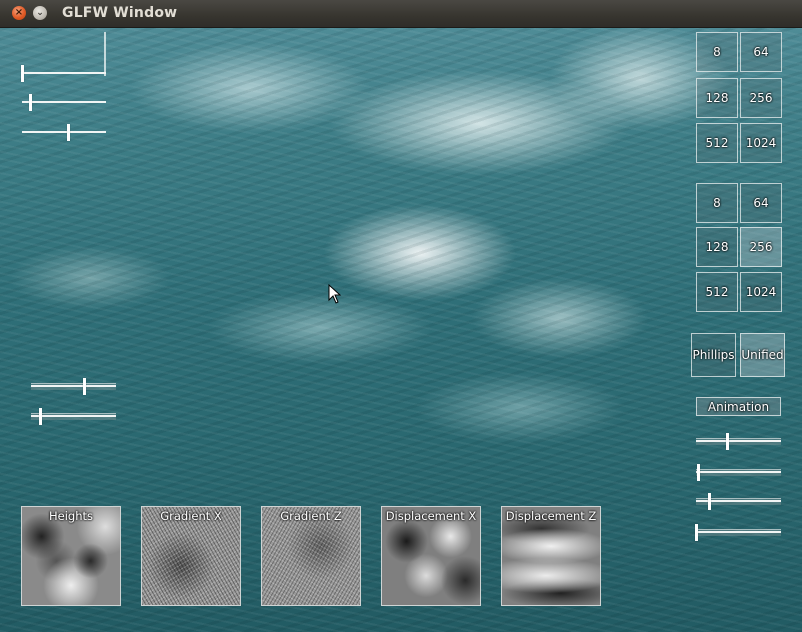  I want to click on phillips-spectrum-button: Phillips, so click(713, 355).